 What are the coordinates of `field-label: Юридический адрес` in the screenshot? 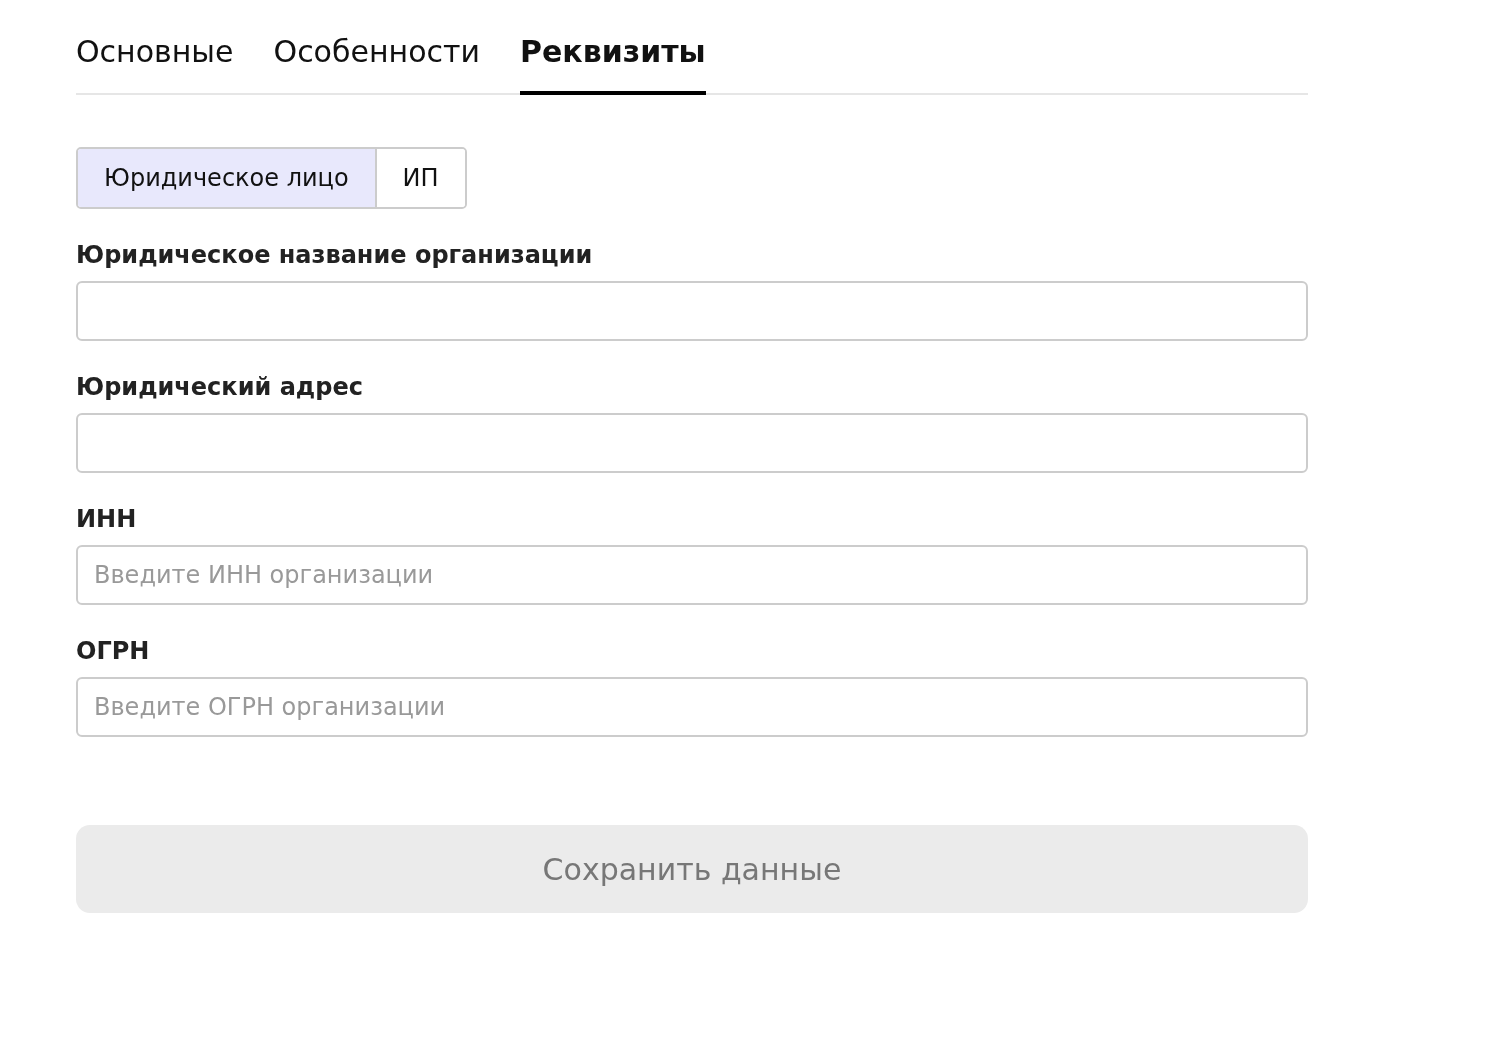 It's located at (220, 387).